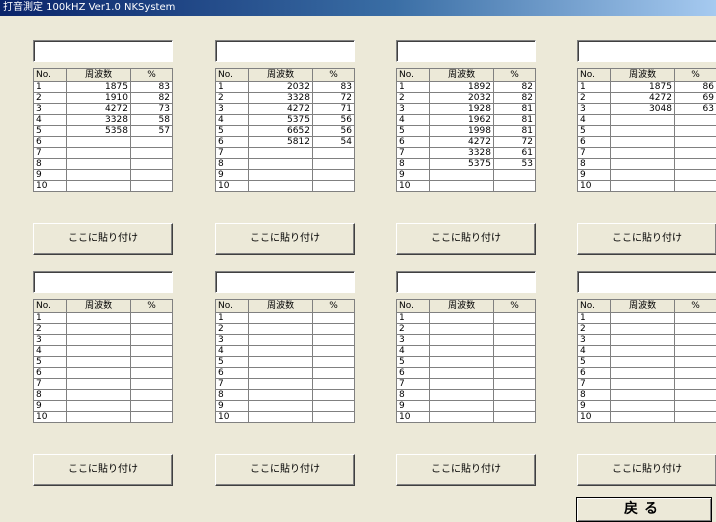 This screenshot has height=522, width=716. What do you see at coordinates (280, 131) in the screenshot?
I see `frequency-cell: 6652` at bounding box center [280, 131].